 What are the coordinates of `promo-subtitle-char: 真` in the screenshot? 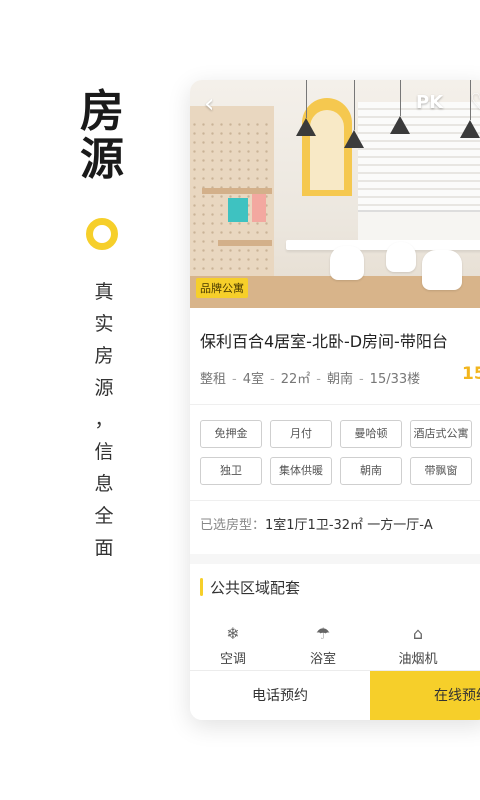 It's located at (104, 292).